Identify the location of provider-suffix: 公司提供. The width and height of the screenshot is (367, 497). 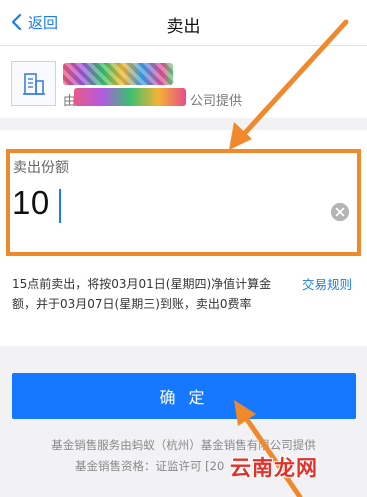
(216, 101).